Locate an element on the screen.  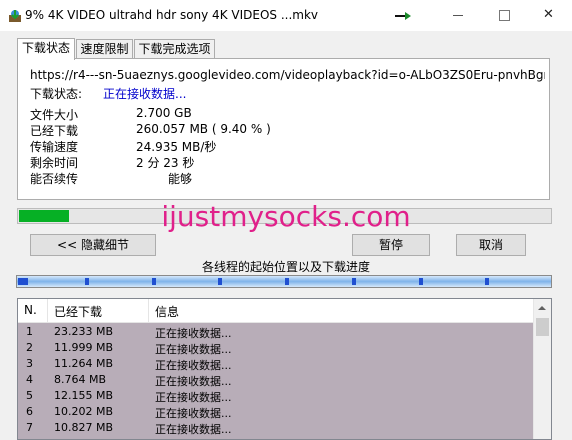
thread-downloaded-cell: 10.827 MB is located at coordinates (84, 427).